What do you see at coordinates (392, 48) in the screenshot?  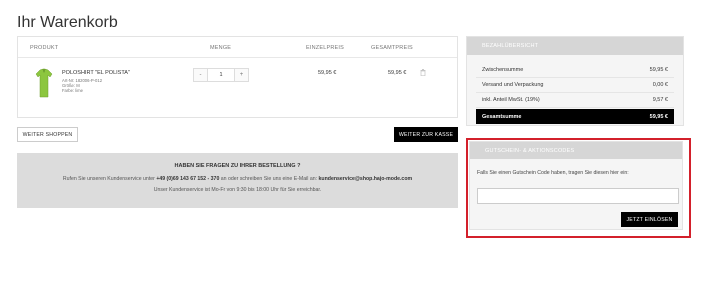 I see `column-header-total-price: GESAMTPREIS` at bounding box center [392, 48].